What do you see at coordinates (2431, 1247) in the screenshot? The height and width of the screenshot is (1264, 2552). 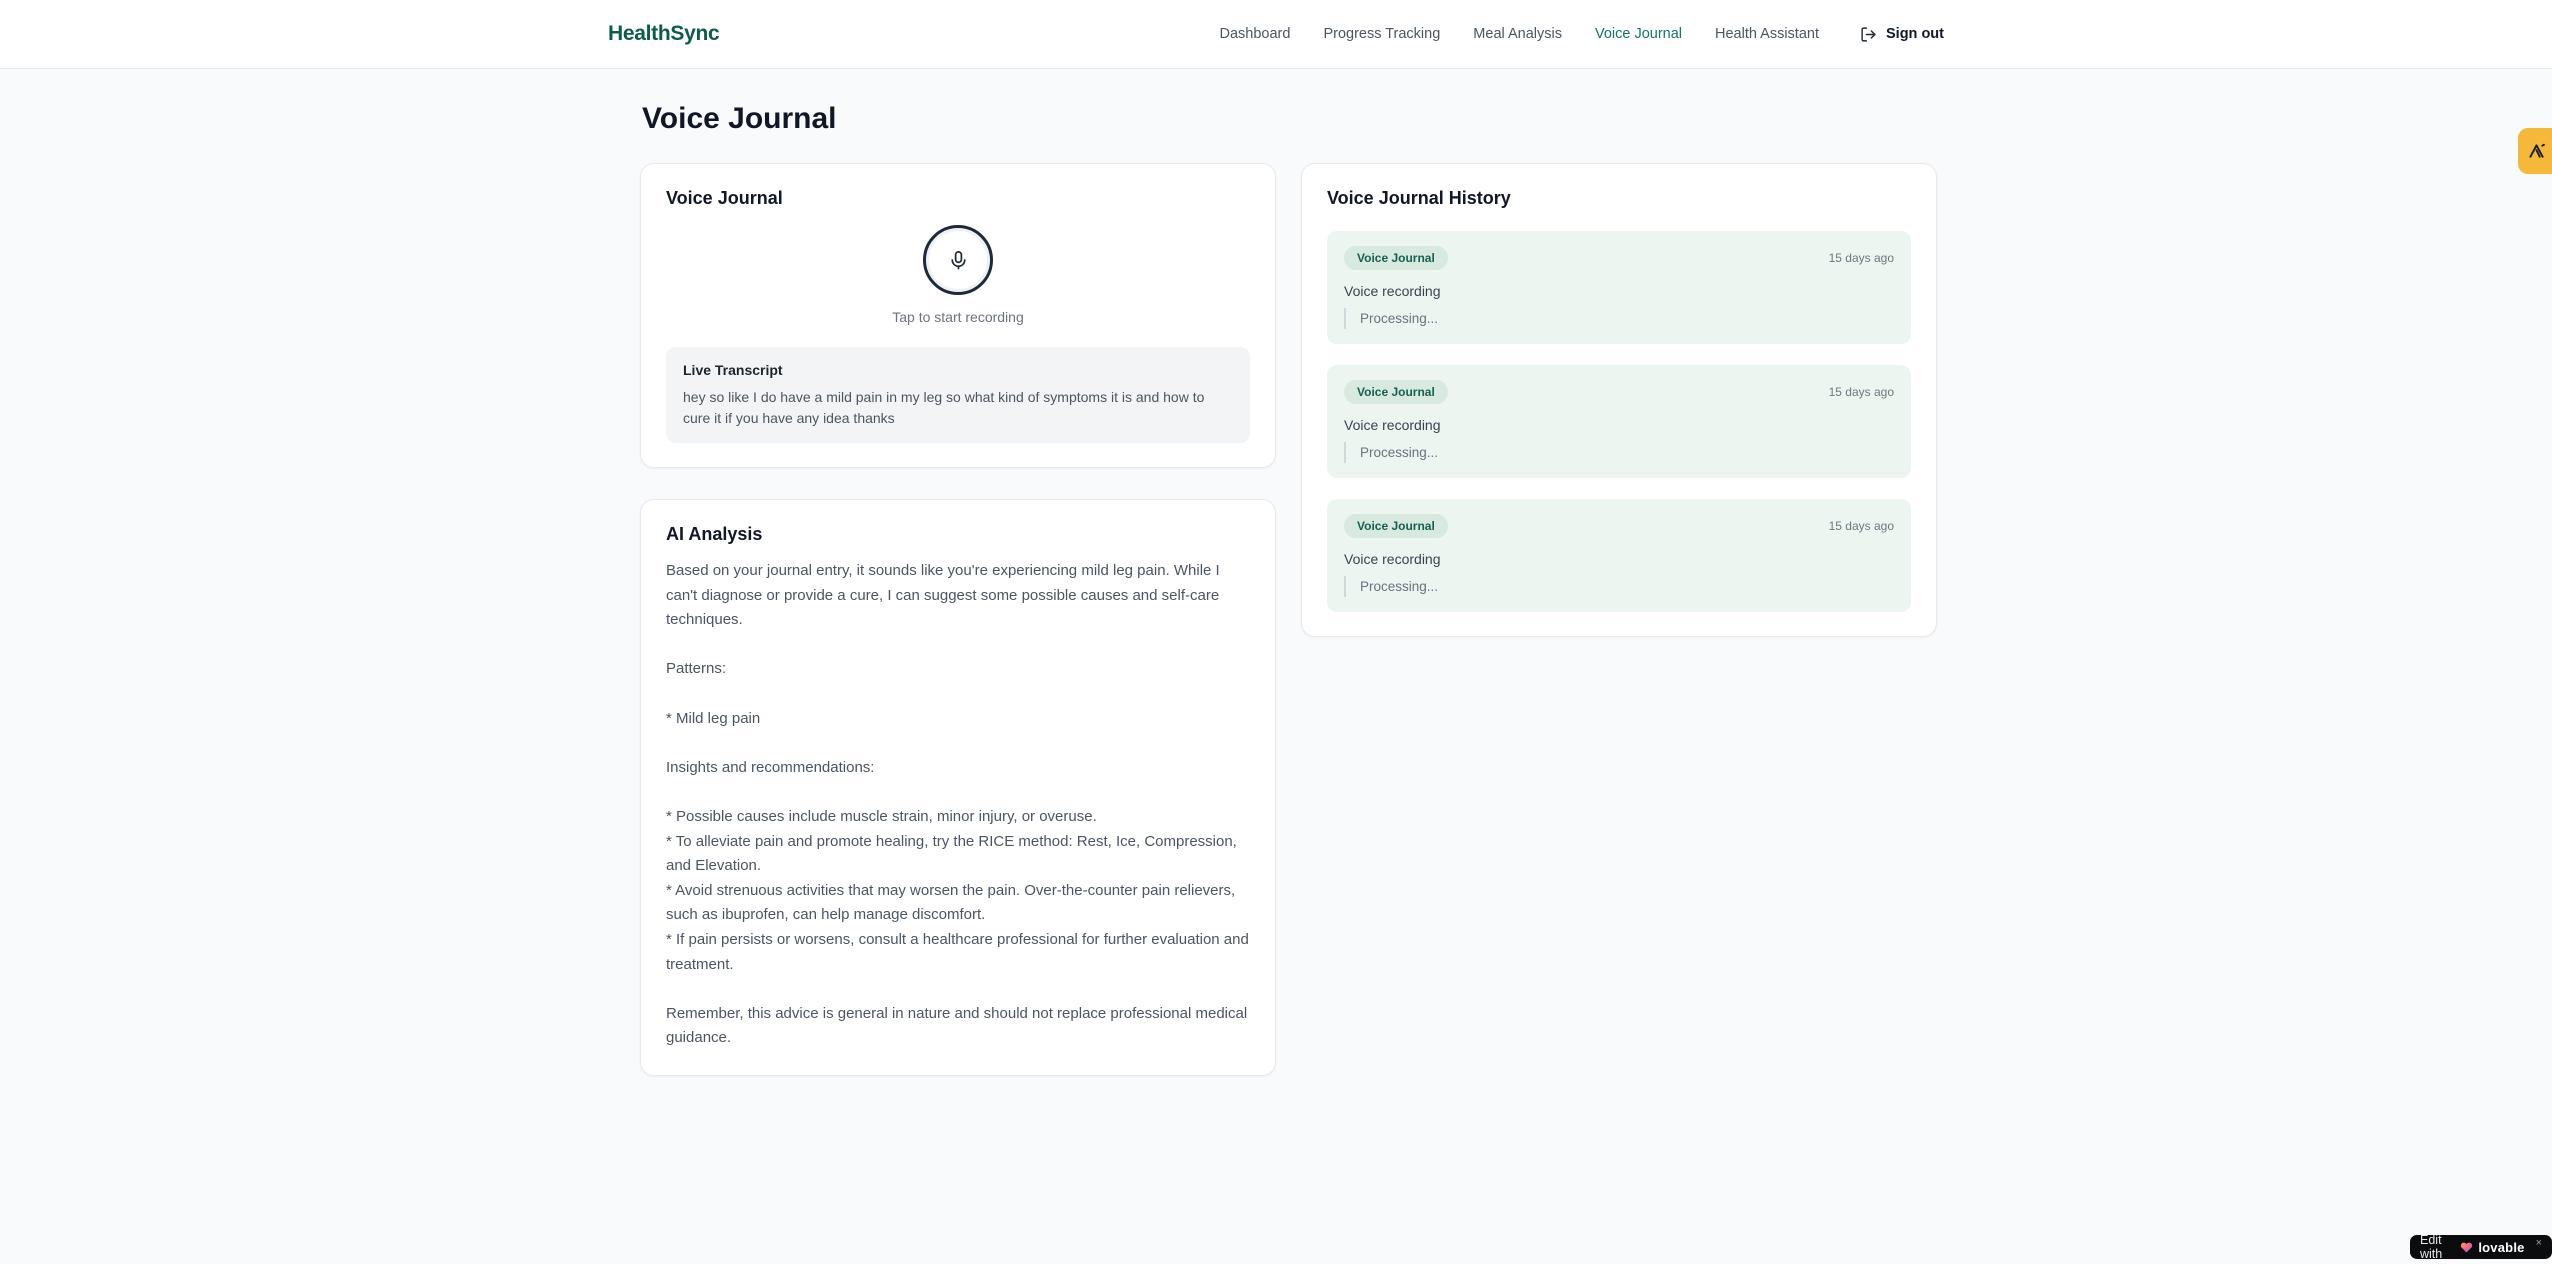 I see `lovable-badge-prefix: Edit with` at bounding box center [2431, 1247].